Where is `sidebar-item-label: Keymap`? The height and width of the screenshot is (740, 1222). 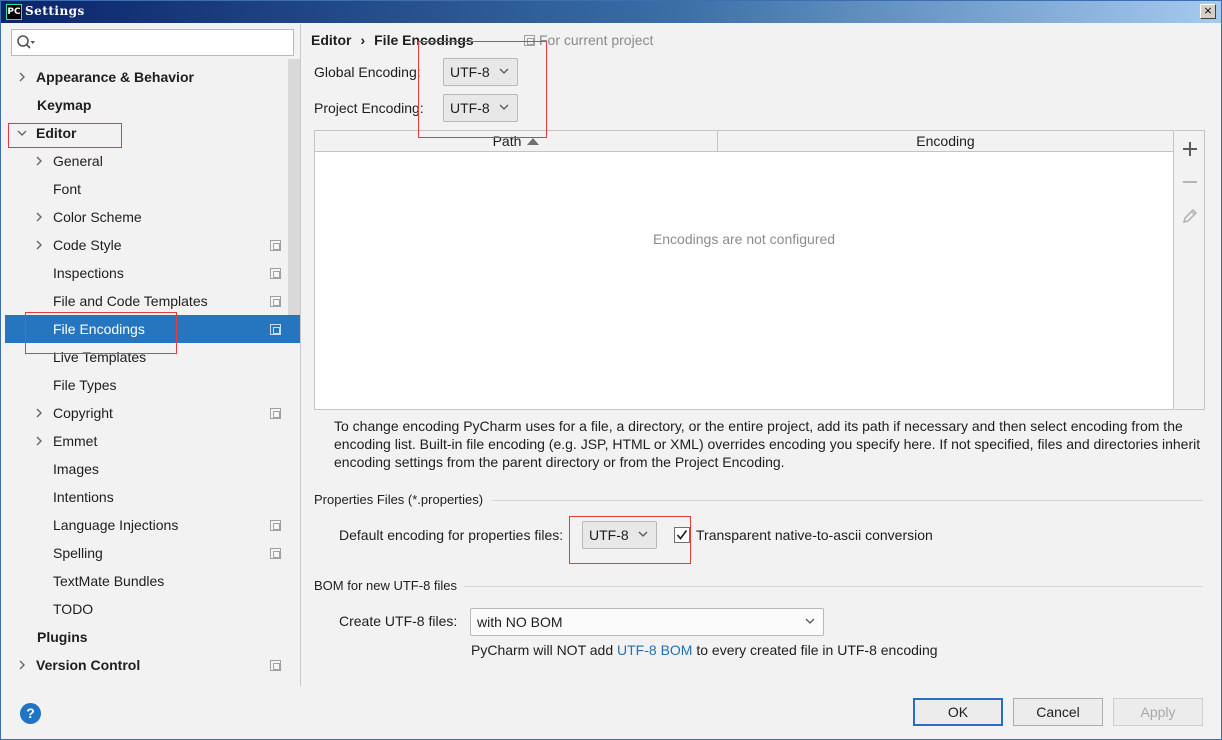
sidebar-item-label: Keymap is located at coordinates (64, 105).